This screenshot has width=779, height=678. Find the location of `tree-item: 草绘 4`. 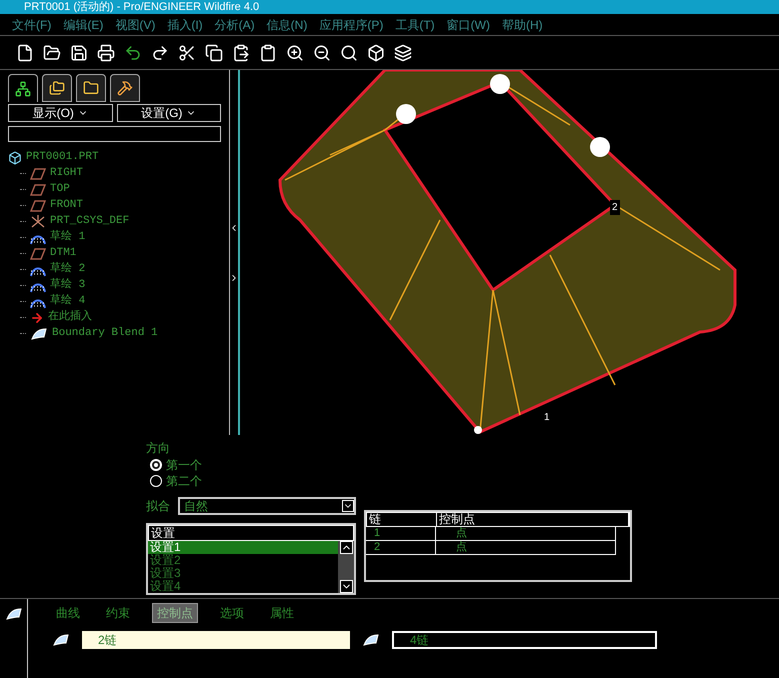

tree-item: 草绘 4 is located at coordinates (68, 301).